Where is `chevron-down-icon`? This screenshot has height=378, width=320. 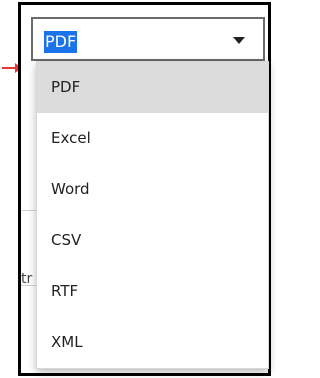 chevron-down-icon is located at coordinates (239, 40).